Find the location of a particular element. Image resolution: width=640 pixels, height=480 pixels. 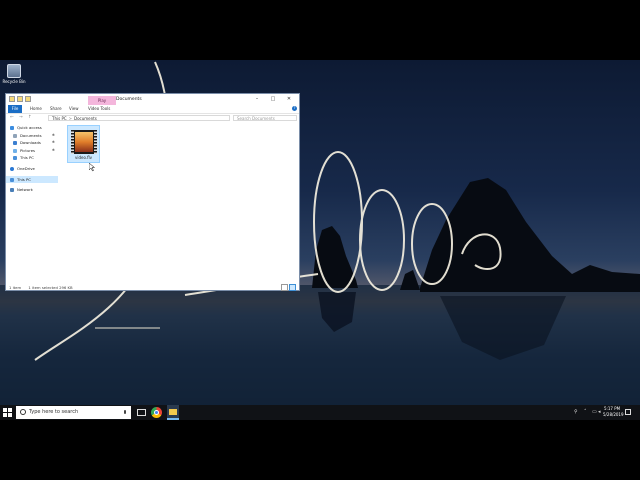

mouse-cursor-icon is located at coordinates (92, 167).